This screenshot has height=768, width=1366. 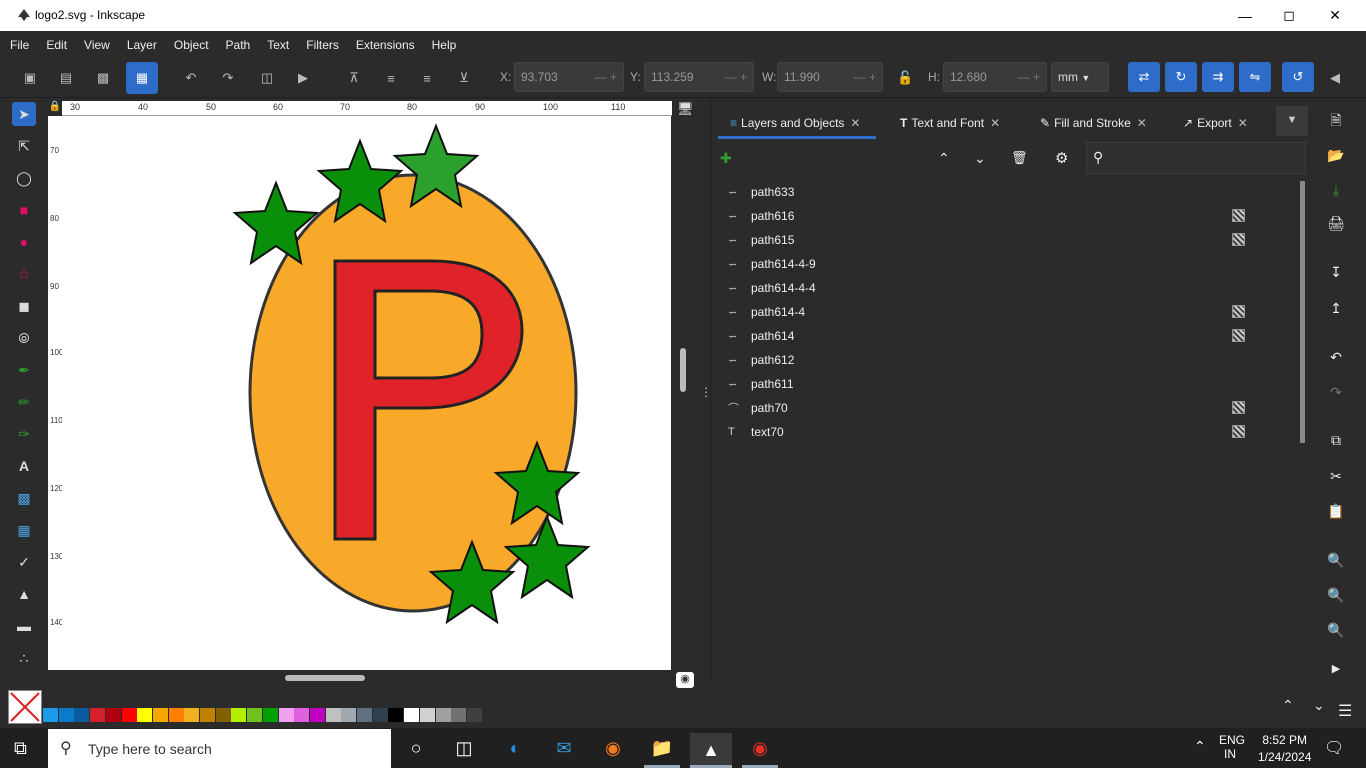 What do you see at coordinates (191, 45) in the screenshot?
I see `menu-object: Object` at bounding box center [191, 45].